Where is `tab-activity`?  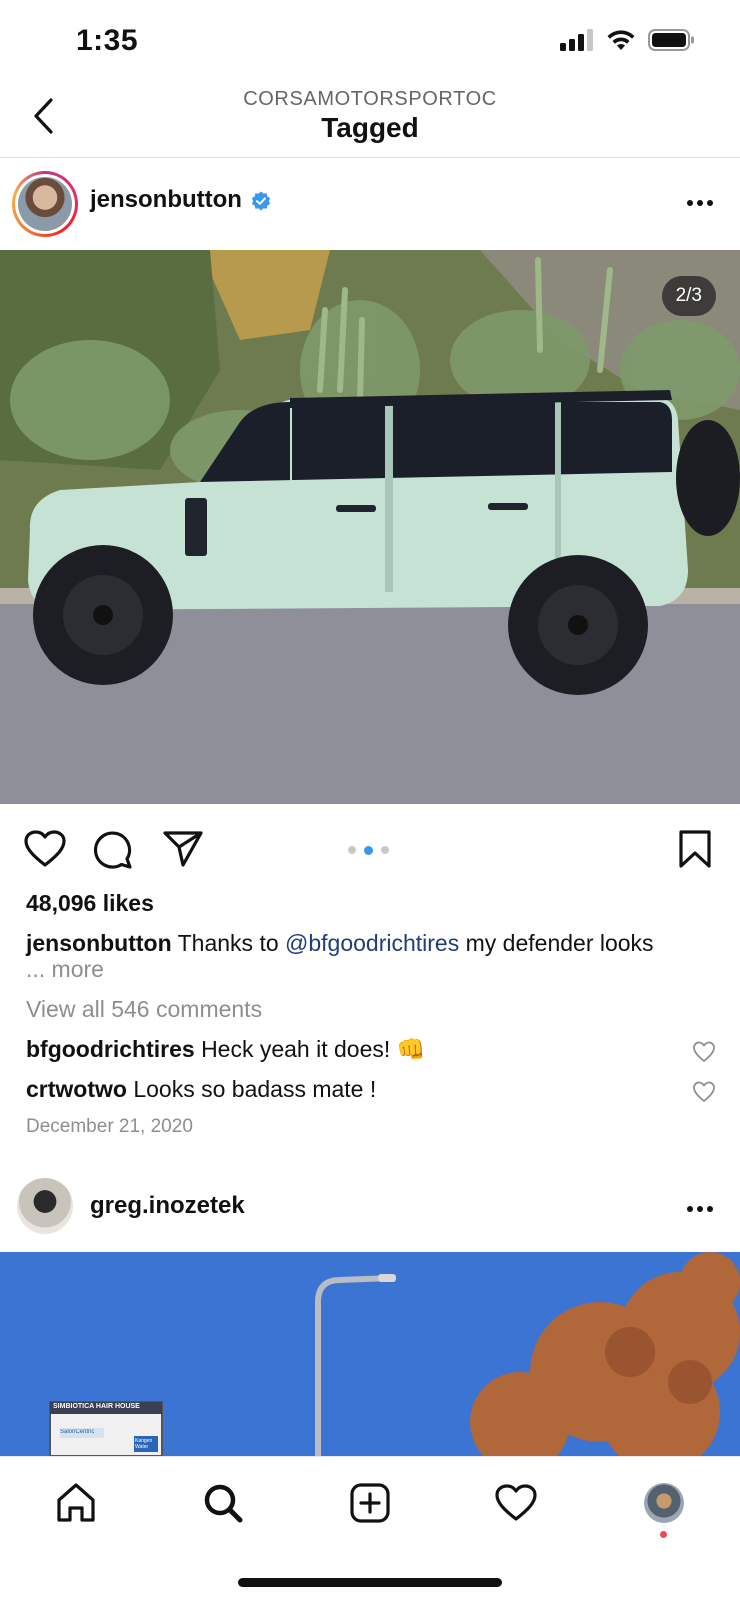 tab-activity is located at coordinates (516, 1503).